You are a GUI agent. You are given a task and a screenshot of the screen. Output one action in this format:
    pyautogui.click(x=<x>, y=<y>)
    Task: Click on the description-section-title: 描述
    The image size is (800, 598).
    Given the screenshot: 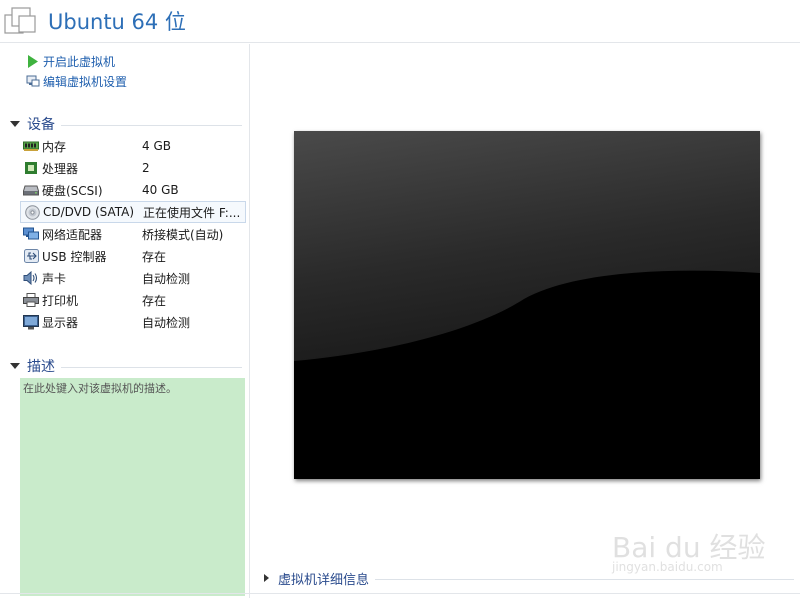 What is the action you would take?
    pyautogui.click(x=41, y=367)
    